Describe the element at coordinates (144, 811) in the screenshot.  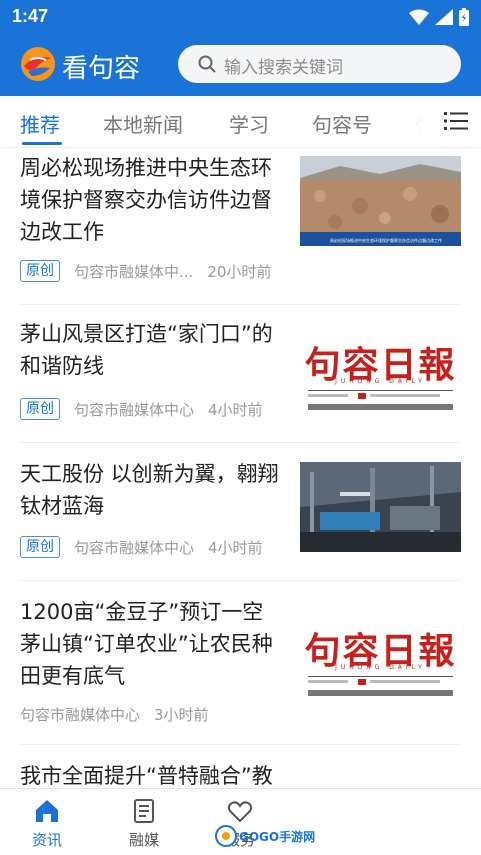
I see `document-icon` at that location.